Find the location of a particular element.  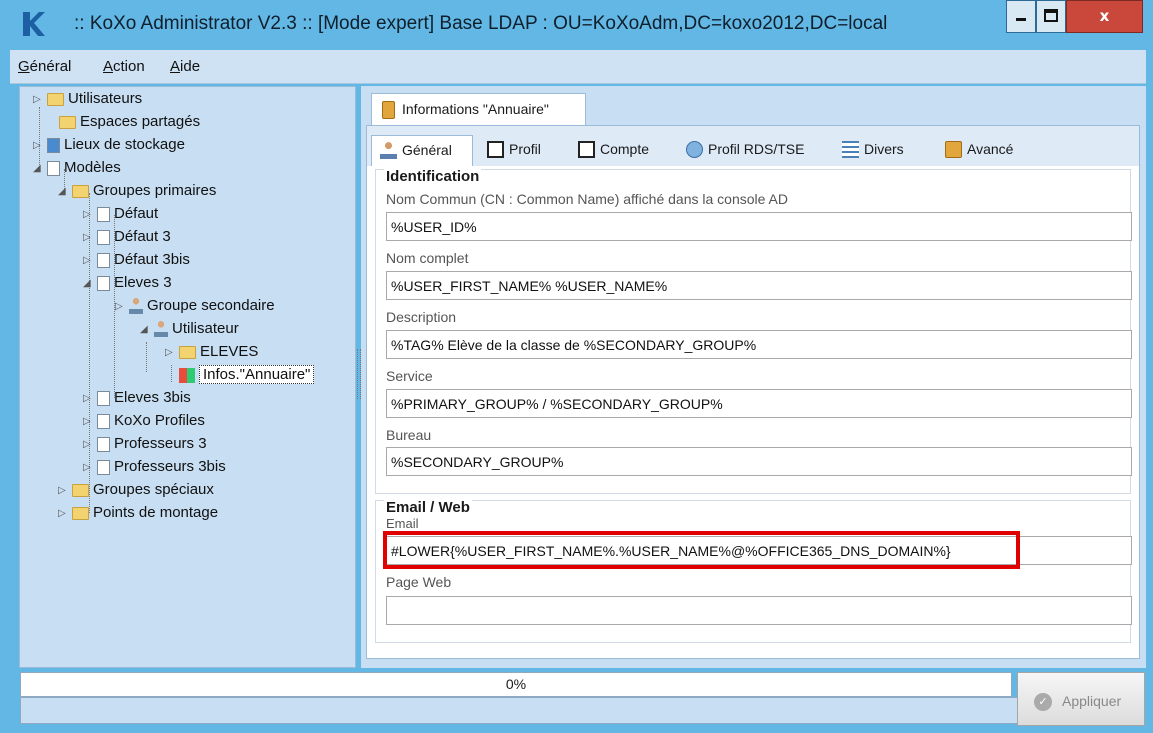

tab-compte: Compte is located at coordinates (612, 150).